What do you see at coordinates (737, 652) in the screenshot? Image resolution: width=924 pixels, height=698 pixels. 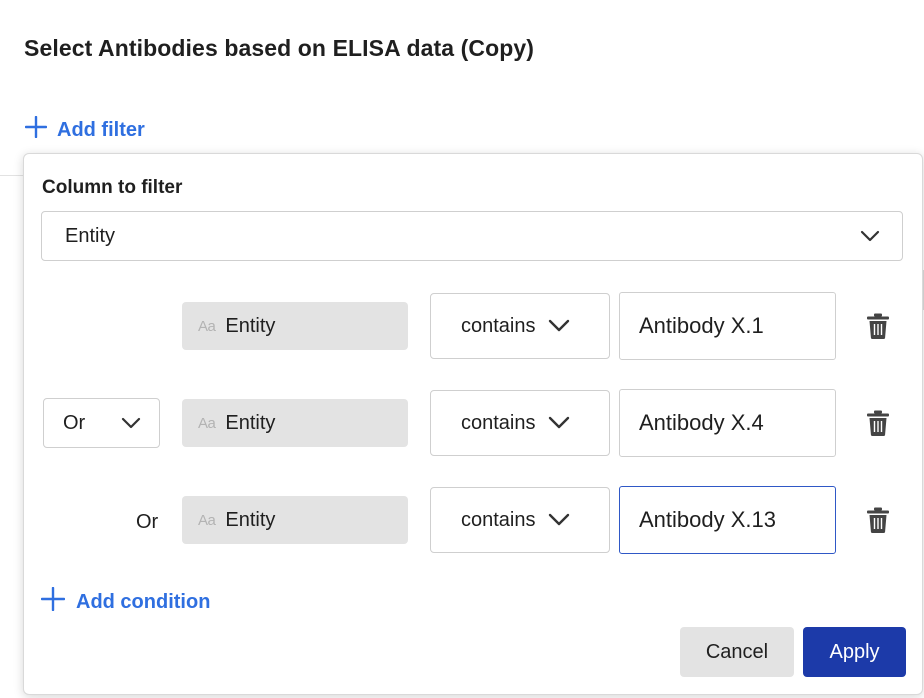 I see `cancel-button: Cancel` at bounding box center [737, 652].